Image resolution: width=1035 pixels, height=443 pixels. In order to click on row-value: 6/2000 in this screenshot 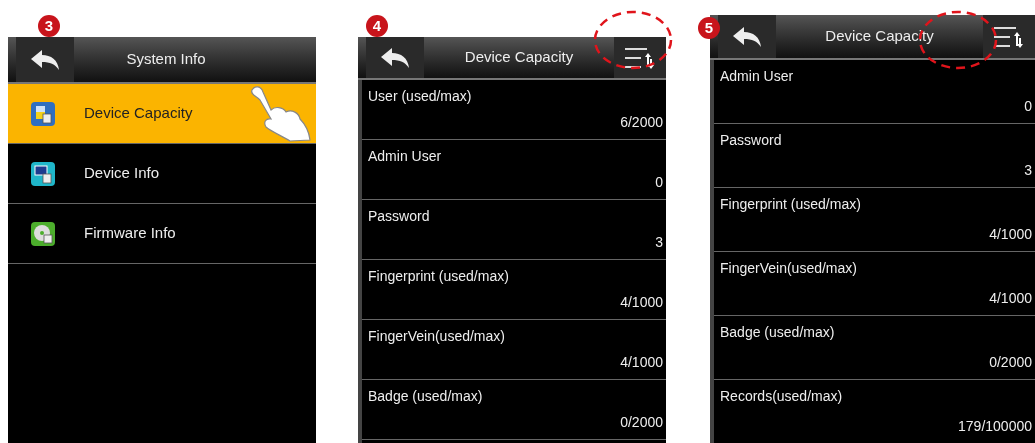, I will do `click(641, 122)`.